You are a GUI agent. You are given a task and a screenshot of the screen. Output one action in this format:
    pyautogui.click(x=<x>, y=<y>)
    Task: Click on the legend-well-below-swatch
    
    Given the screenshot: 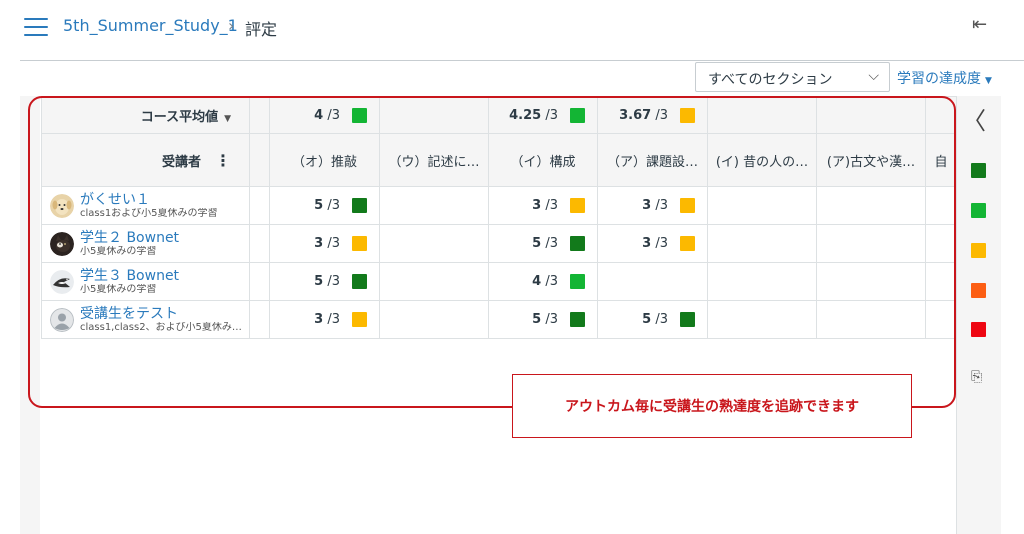 What is the action you would take?
    pyautogui.click(x=978, y=329)
    